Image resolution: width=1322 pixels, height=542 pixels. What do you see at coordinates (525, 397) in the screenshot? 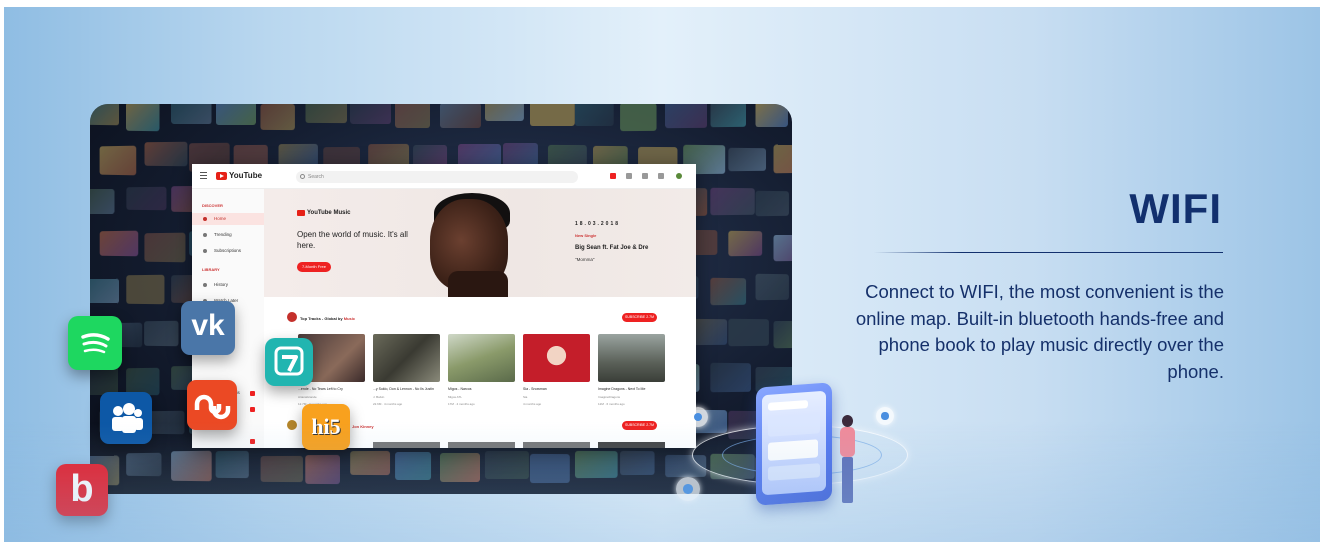
I see `video-channel: Sia` at bounding box center [525, 397].